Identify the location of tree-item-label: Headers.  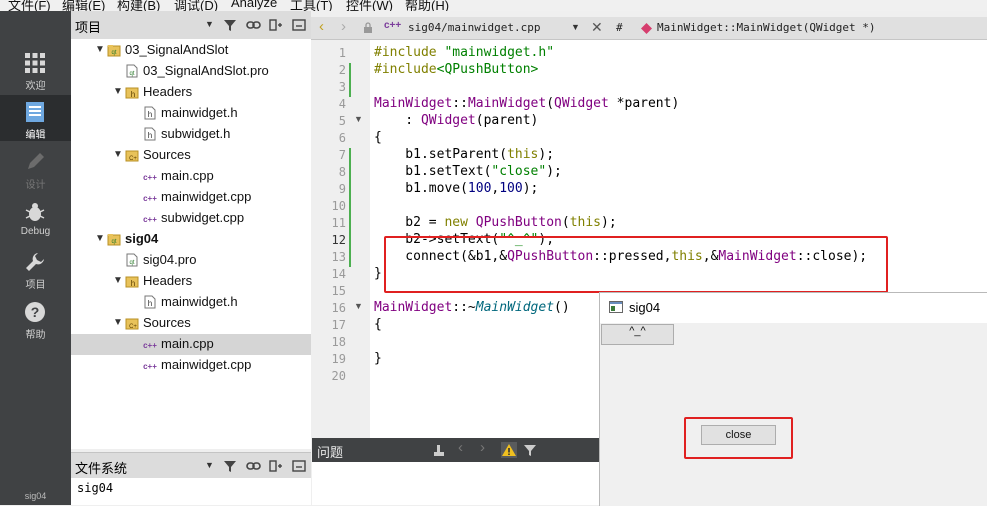
(168, 91).